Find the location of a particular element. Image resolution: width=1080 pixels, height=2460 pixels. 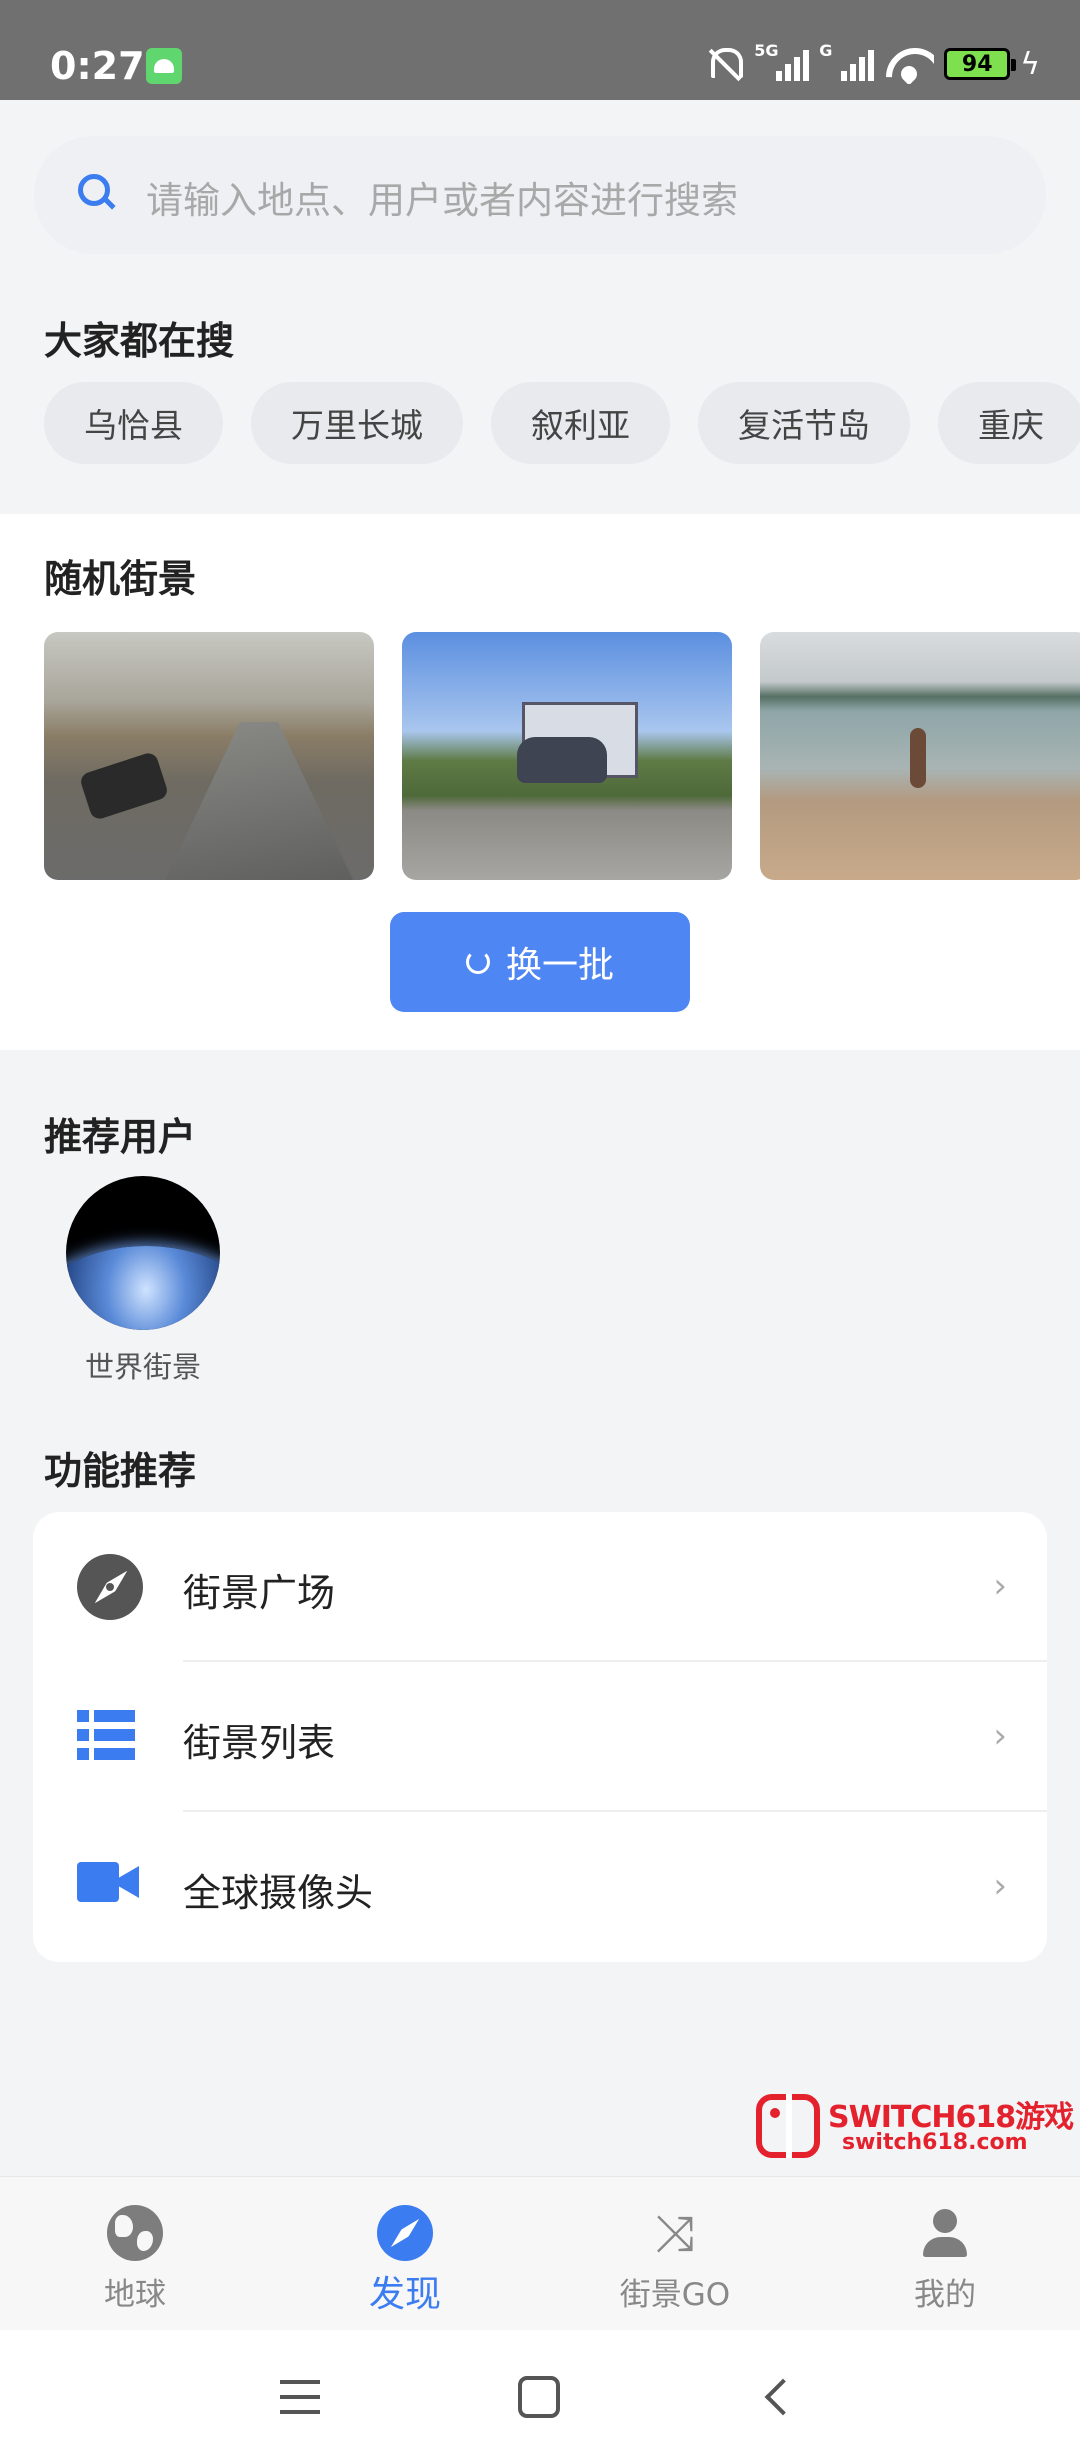

charging-icon: ϟ is located at coordinates (1030, 64).